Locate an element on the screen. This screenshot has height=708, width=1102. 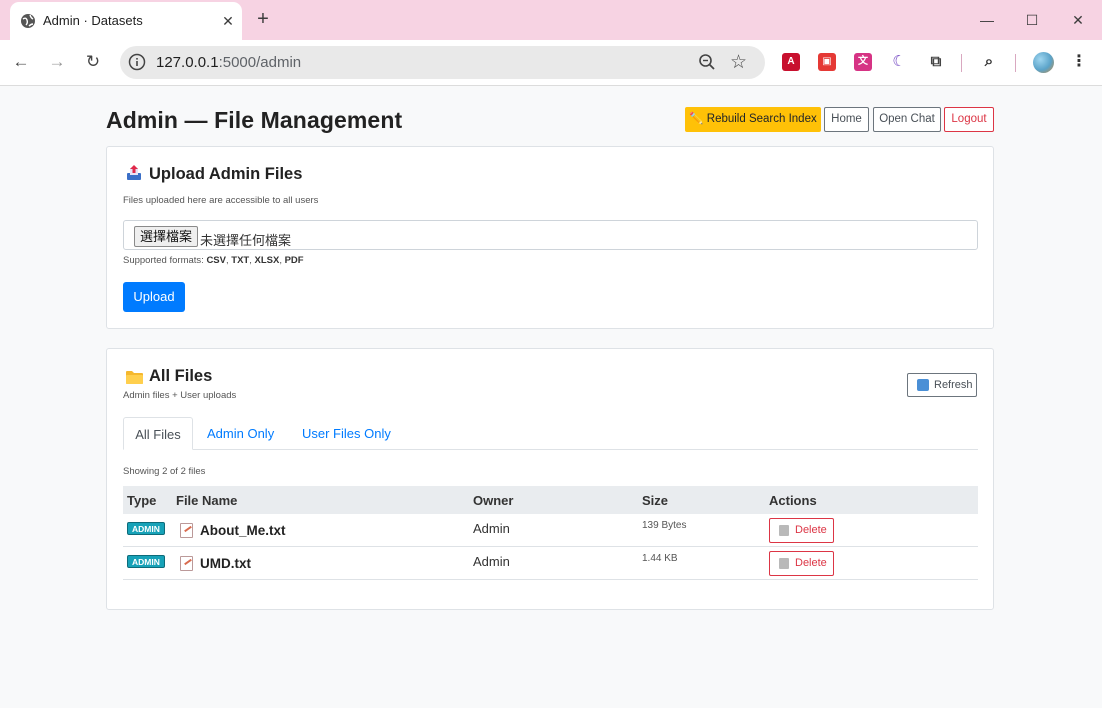
save-extension-icon: ▣ is located at coordinates (827, 62).